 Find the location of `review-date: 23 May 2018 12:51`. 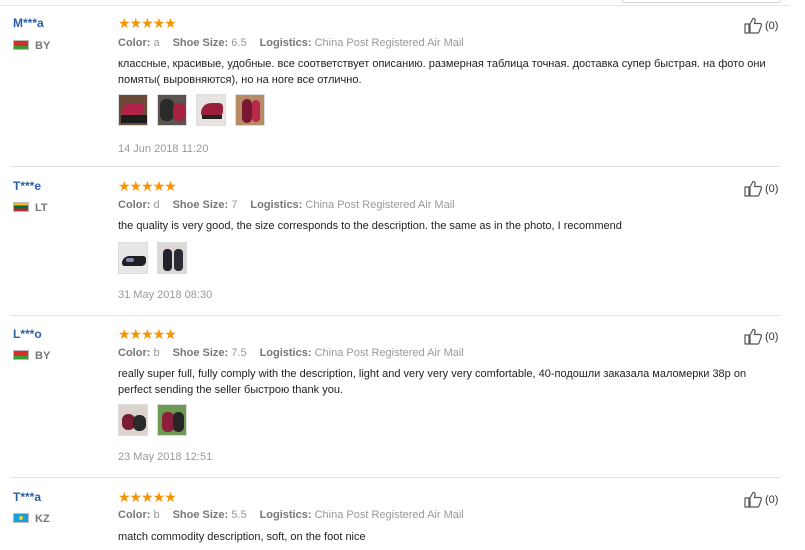

review-date: 23 May 2018 12:51 is located at coordinates (165, 457).